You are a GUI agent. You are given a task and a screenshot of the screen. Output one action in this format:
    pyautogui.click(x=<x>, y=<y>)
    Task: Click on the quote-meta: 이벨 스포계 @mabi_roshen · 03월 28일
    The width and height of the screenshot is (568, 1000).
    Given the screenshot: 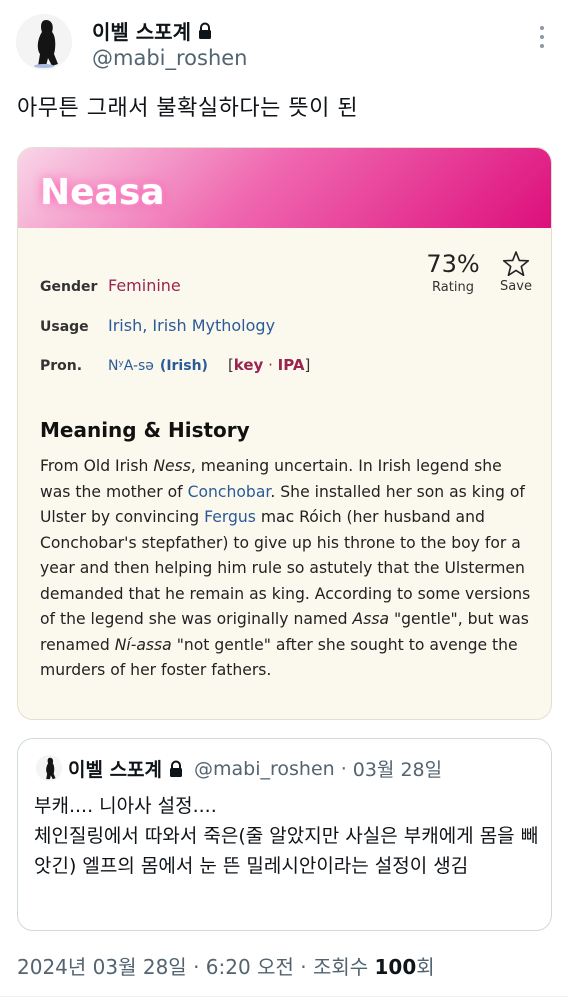 What is the action you would take?
    pyautogui.click(x=255, y=768)
    